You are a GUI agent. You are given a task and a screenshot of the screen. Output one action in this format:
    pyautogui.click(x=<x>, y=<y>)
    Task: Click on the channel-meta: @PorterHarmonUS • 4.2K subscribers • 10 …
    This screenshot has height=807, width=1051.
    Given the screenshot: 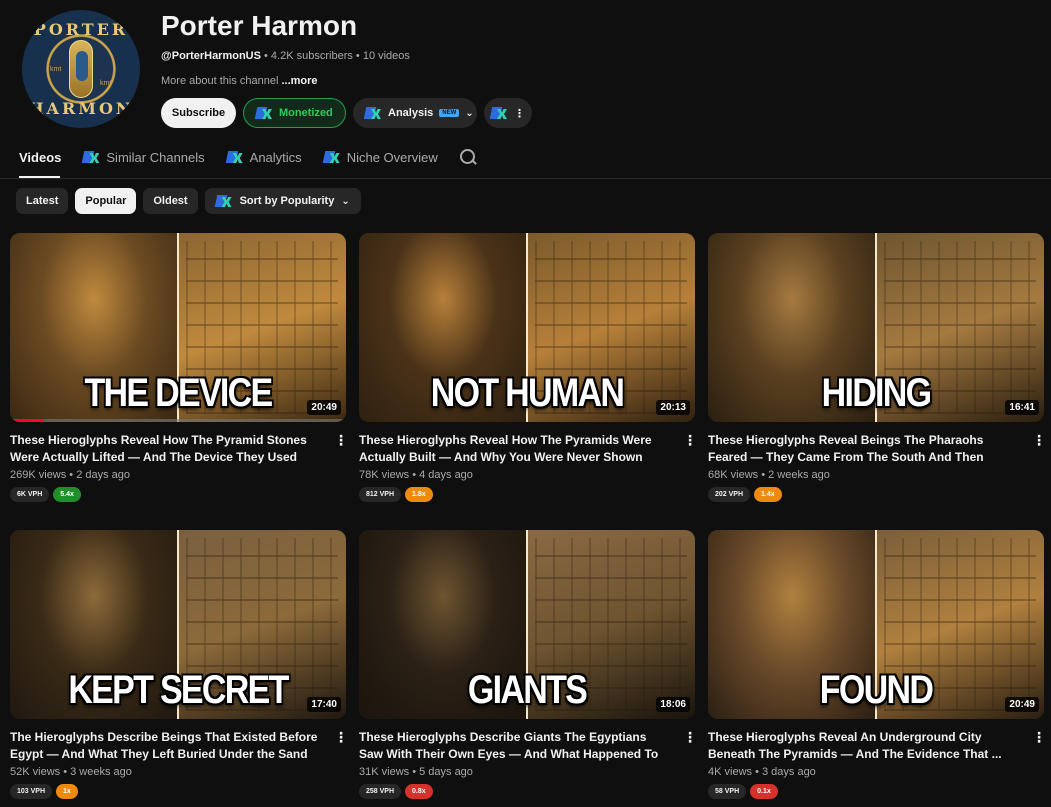 What is the action you would take?
    pyautogui.click(x=285, y=56)
    